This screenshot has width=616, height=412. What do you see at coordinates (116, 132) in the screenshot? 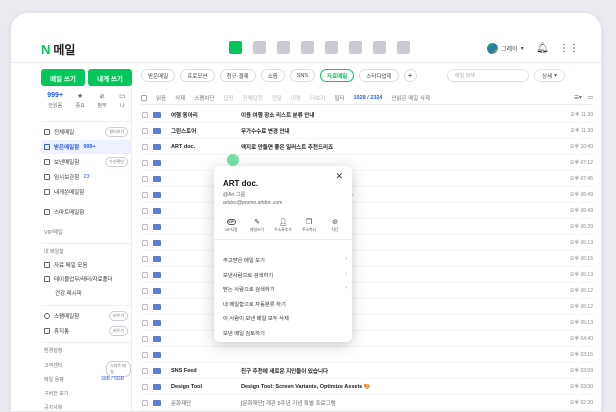
I see `filter-badge: 필터보기` at bounding box center [116, 132].